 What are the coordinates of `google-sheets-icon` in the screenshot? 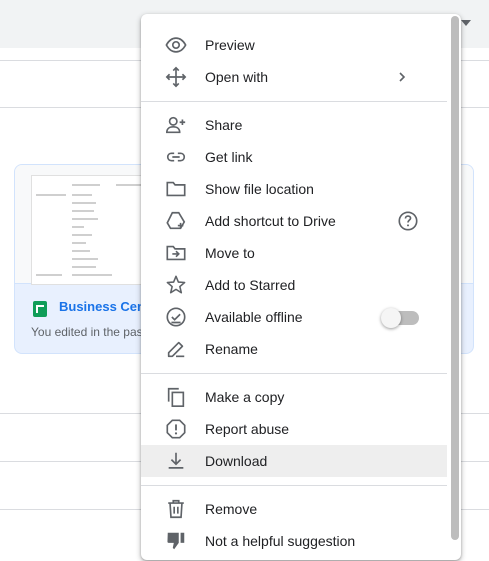 It's located at (40, 309).